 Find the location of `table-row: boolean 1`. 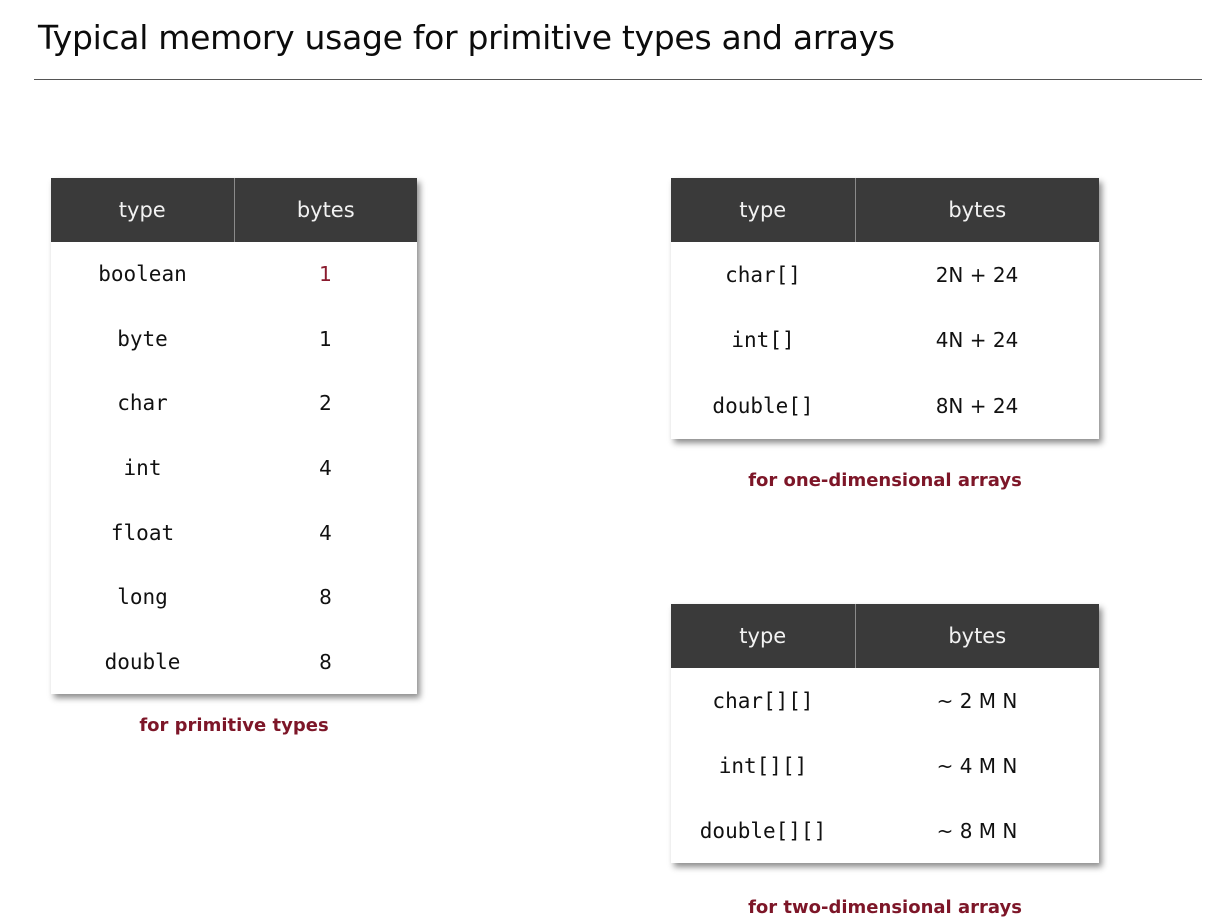

table-row: boolean 1 is located at coordinates (234, 274).